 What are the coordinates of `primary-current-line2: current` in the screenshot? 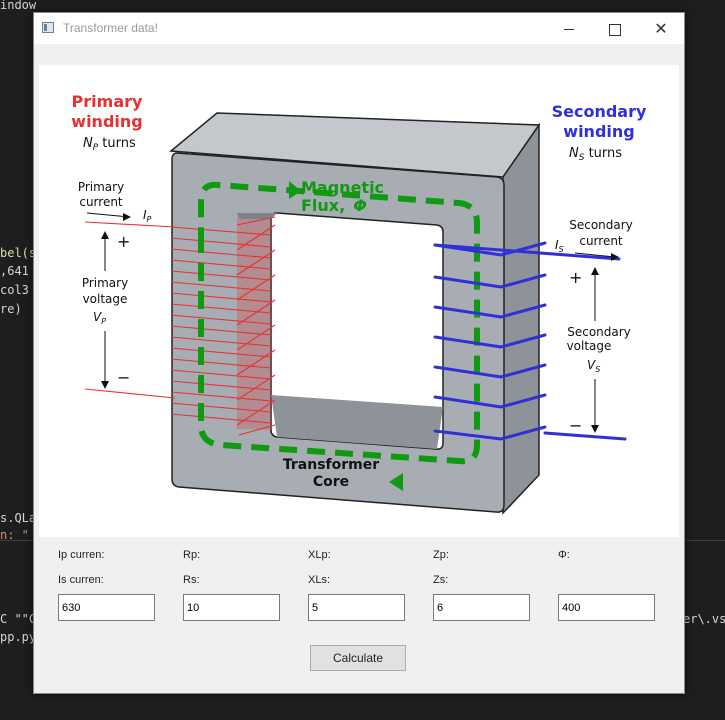 It's located at (101, 202).